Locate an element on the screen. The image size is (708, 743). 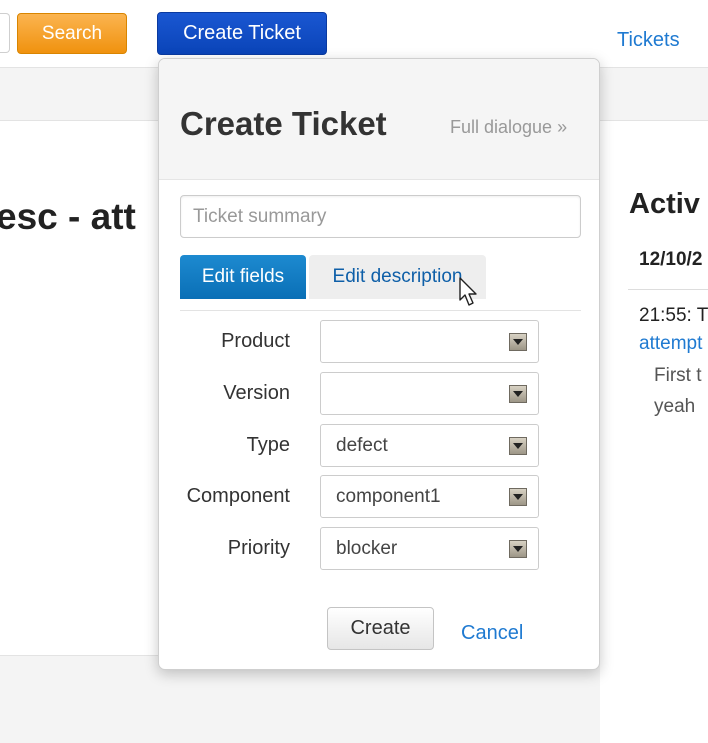
create-button: Create is located at coordinates (380, 628).